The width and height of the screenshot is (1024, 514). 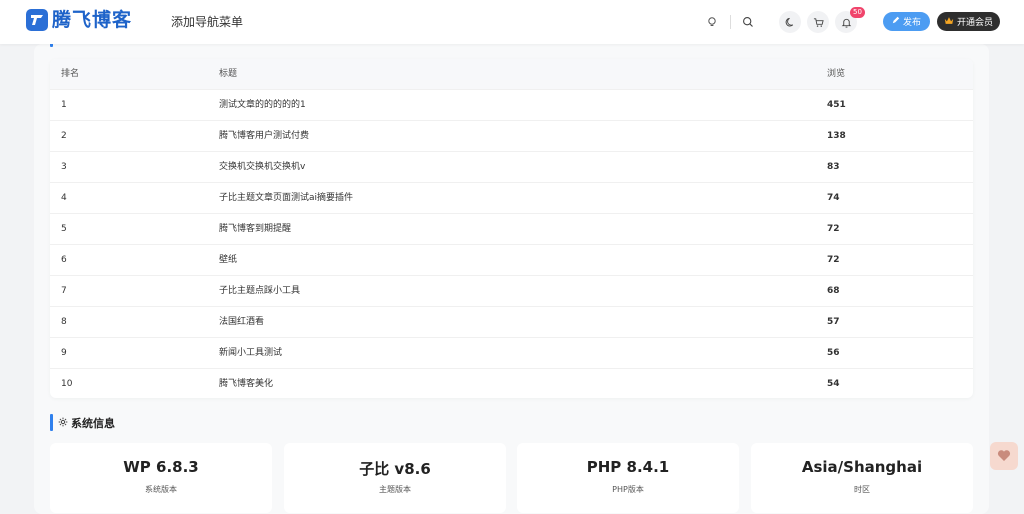 I want to click on publish-button: 发布, so click(x=906, y=21).